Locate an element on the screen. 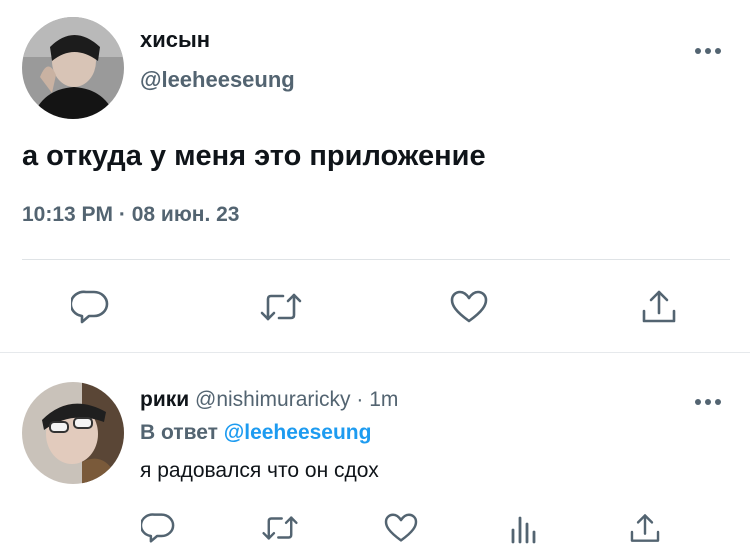 This screenshot has height=560, width=750. like-icon is located at coordinates (469, 307).